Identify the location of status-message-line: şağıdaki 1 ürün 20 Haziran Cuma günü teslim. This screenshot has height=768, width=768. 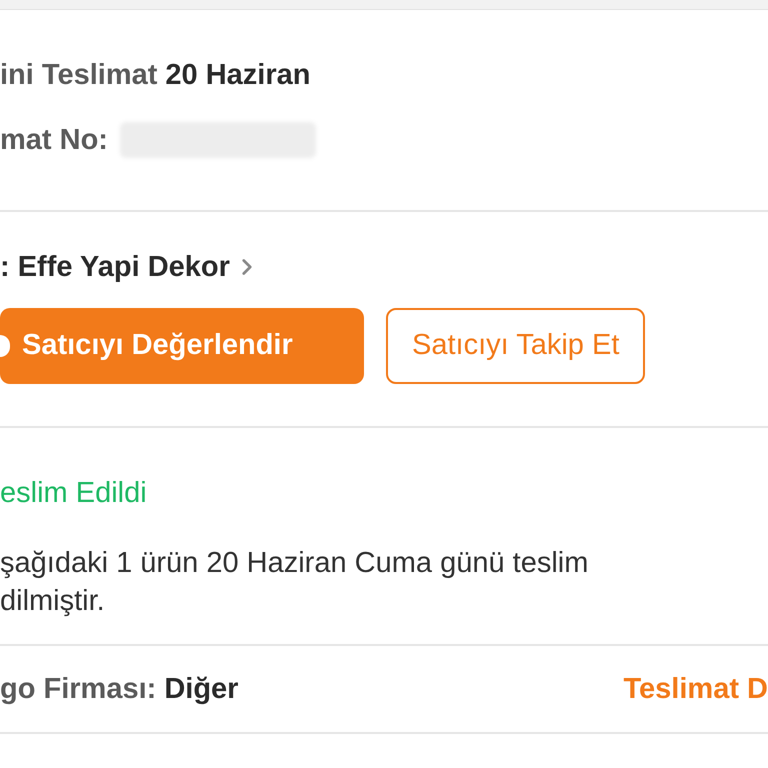
(295, 563).